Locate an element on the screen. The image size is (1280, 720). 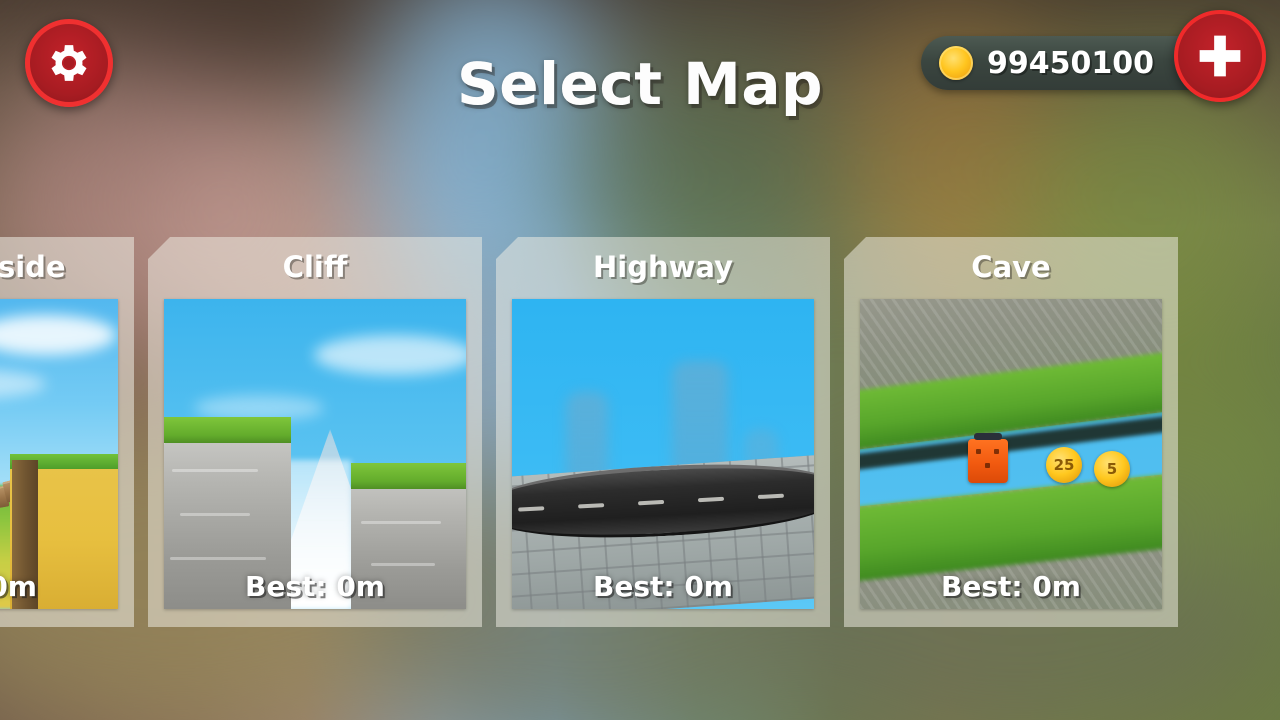
map-thumbnail-countryside: Best: 0m is located at coordinates (59, 454).